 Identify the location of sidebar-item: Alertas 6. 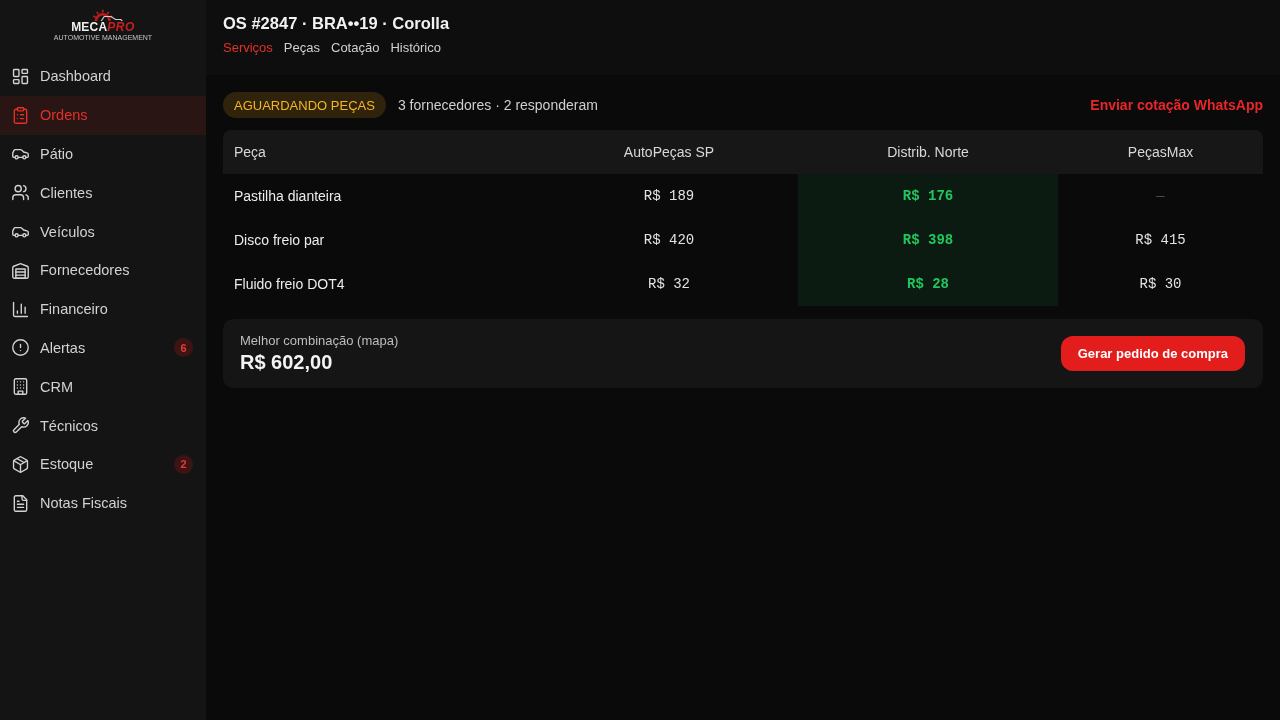
(103, 348).